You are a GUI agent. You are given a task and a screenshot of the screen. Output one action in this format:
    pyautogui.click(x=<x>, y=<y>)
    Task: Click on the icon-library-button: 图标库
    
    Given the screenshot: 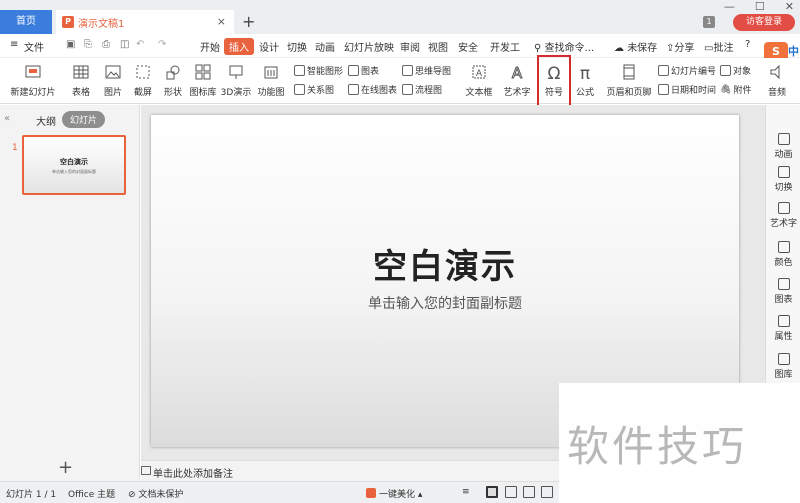 What is the action you would take?
    pyautogui.click(x=203, y=80)
    